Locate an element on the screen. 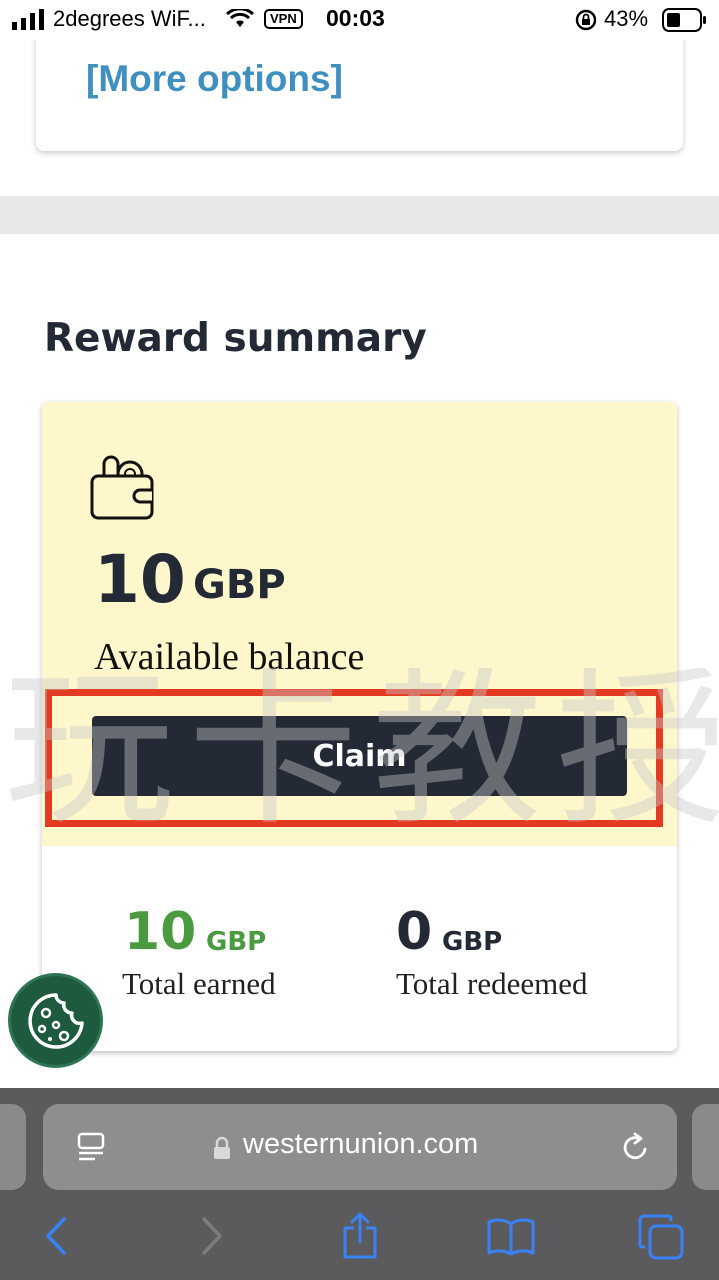 This screenshot has height=1280, width=719. cookie-settings-button is located at coordinates (55, 1020).